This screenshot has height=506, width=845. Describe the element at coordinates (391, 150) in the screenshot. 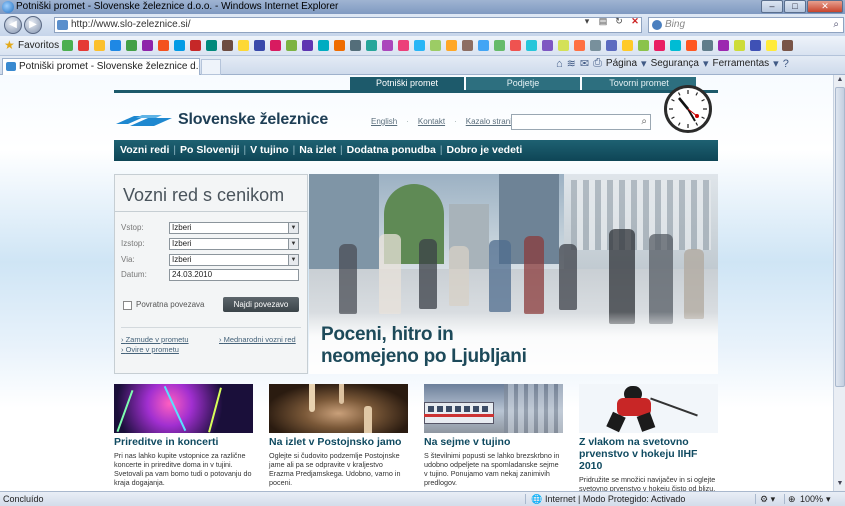

I see `nav-extra-offer: Dodatna ponudba` at that location.